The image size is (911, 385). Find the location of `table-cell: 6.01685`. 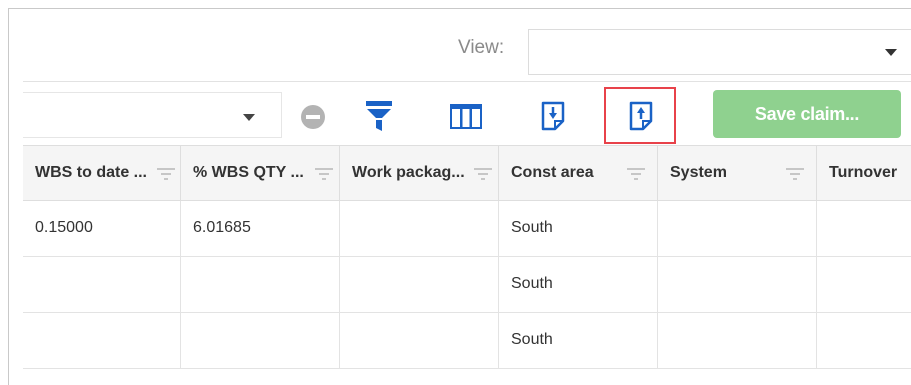

table-cell: 6.01685 is located at coordinates (260, 228).